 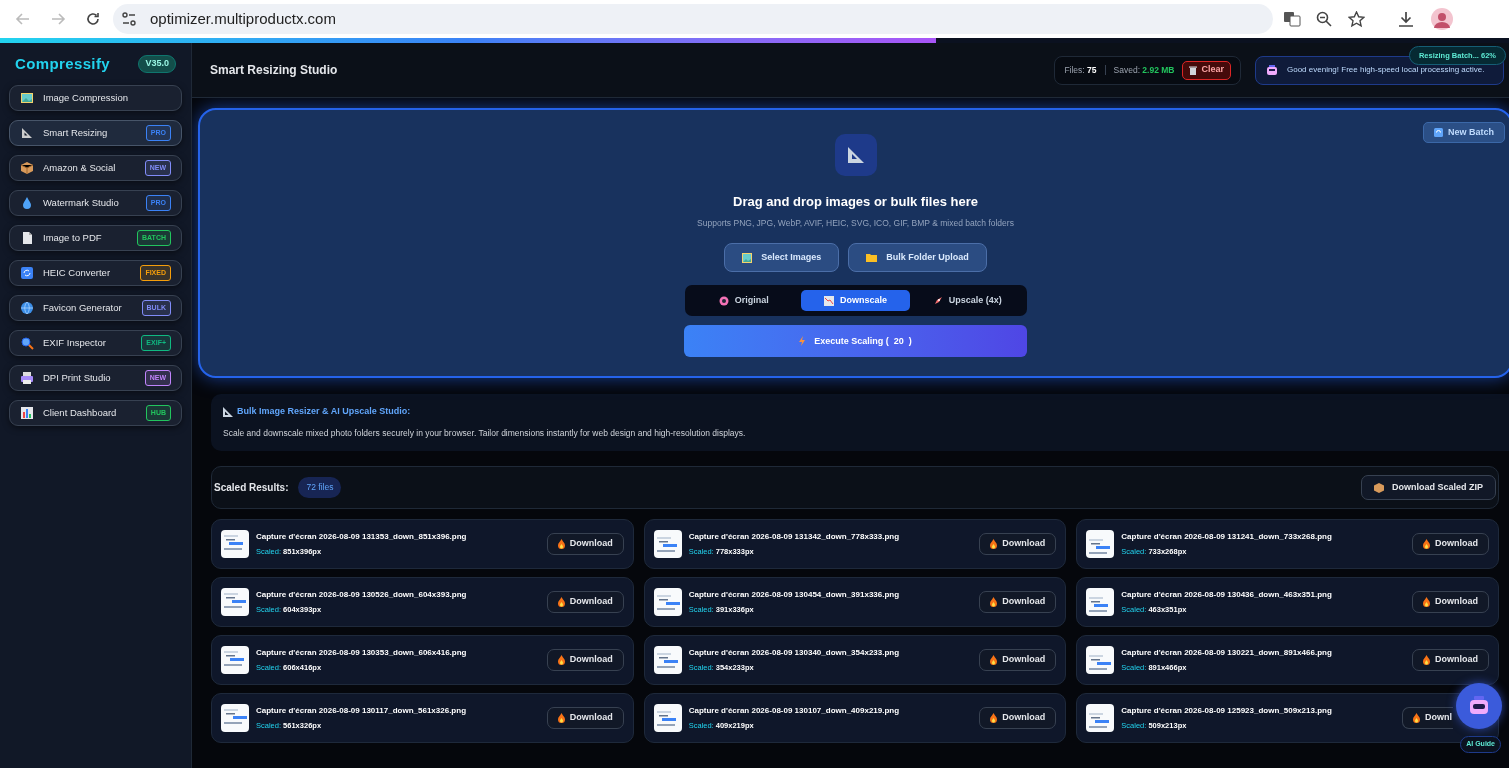 What do you see at coordinates (1227, 536) in the screenshot?
I see `file-name: Capture d'écran 2026-08-09 131241_down_733x268.png` at bounding box center [1227, 536].